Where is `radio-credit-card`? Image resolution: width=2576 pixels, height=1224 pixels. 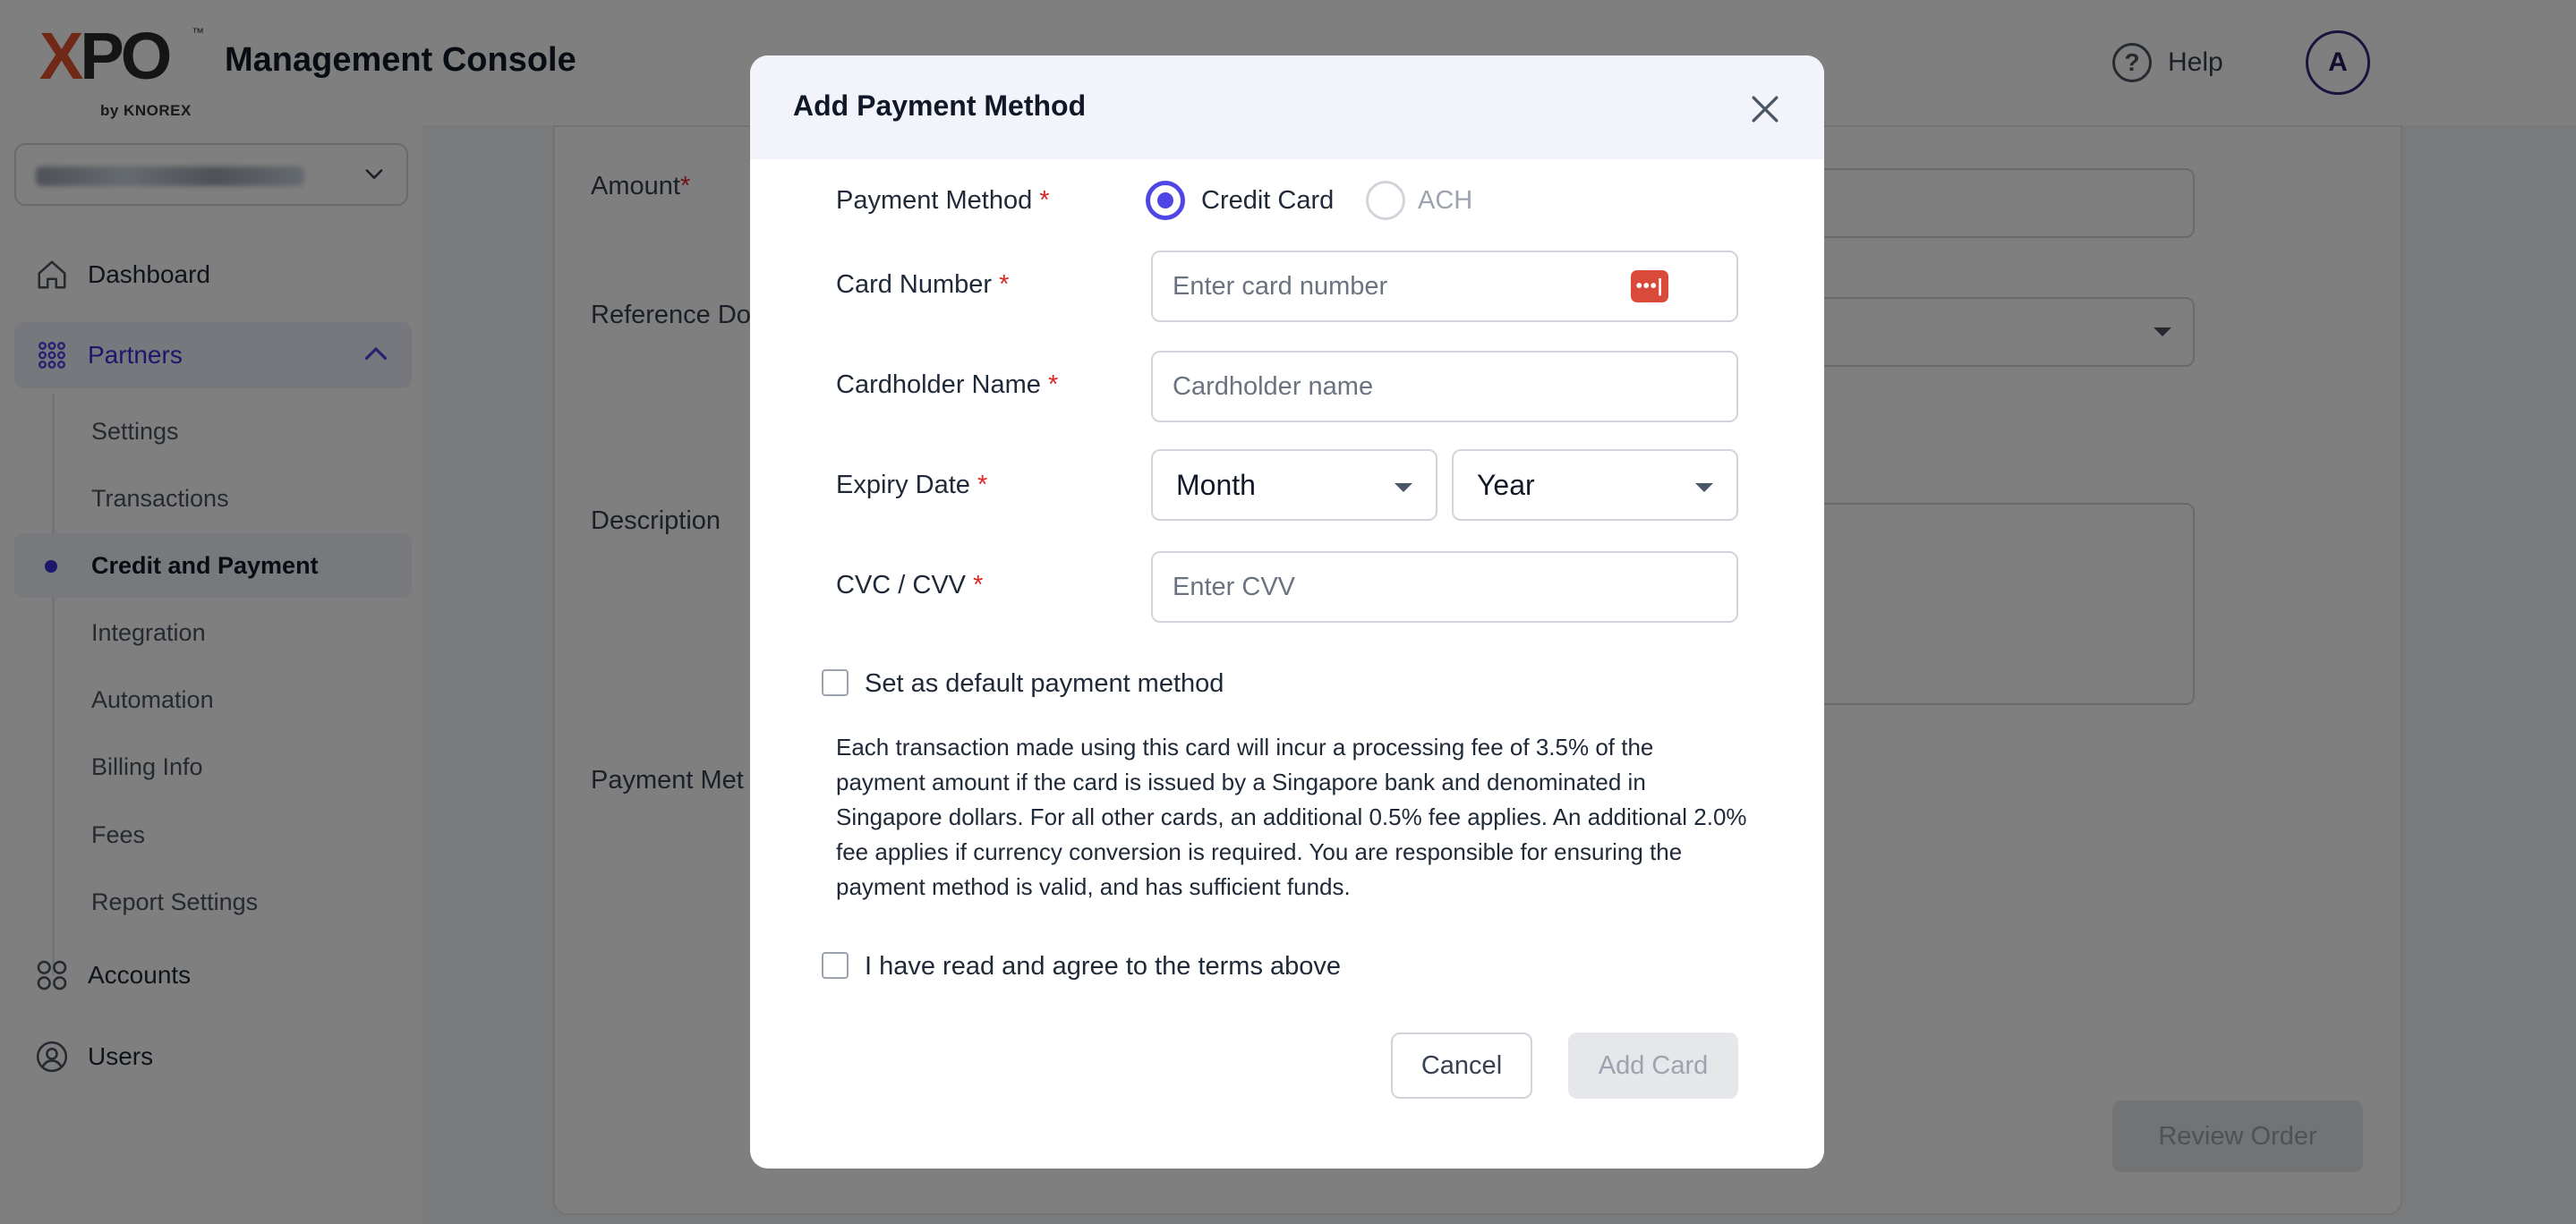 radio-credit-card is located at coordinates (1165, 200).